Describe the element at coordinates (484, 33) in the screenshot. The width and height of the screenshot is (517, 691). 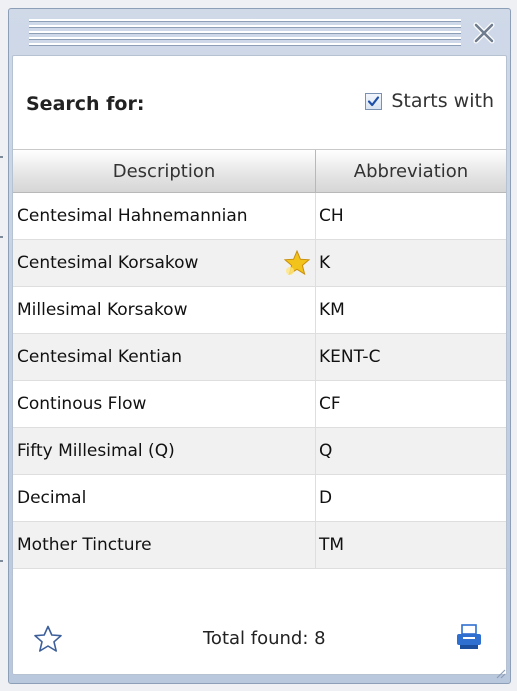
I see `close-icon` at that location.